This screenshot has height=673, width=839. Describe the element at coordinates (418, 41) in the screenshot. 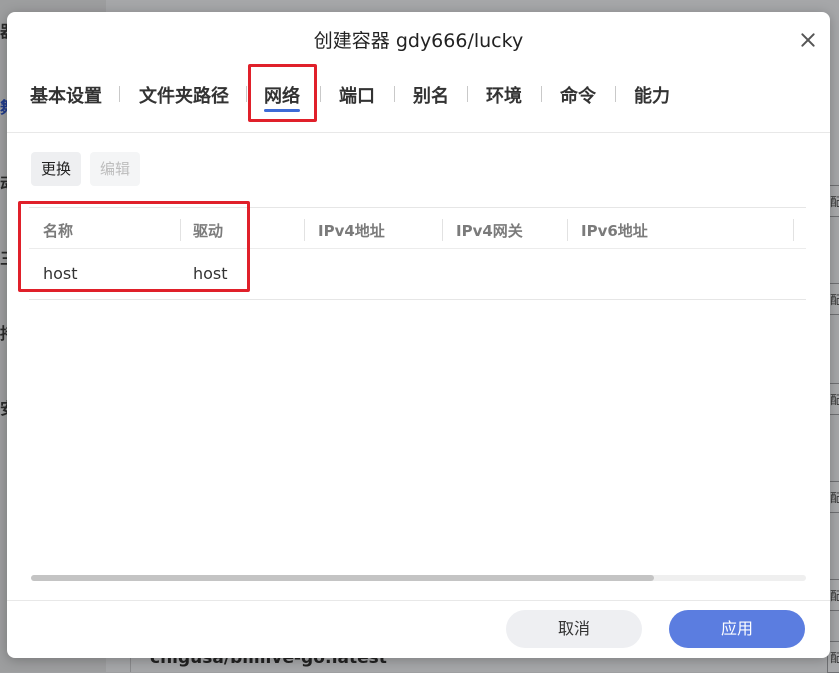

I see `dialog-title: 创建容器 gdy666/lucky` at that location.